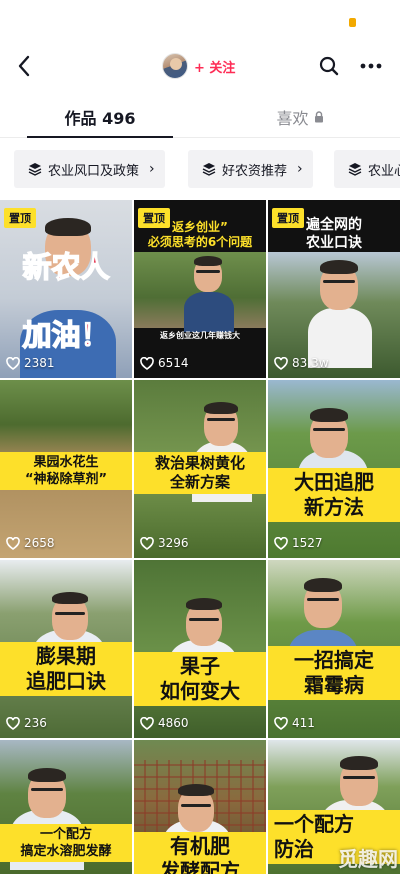  I want to click on lock-icon, so click(319, 117).